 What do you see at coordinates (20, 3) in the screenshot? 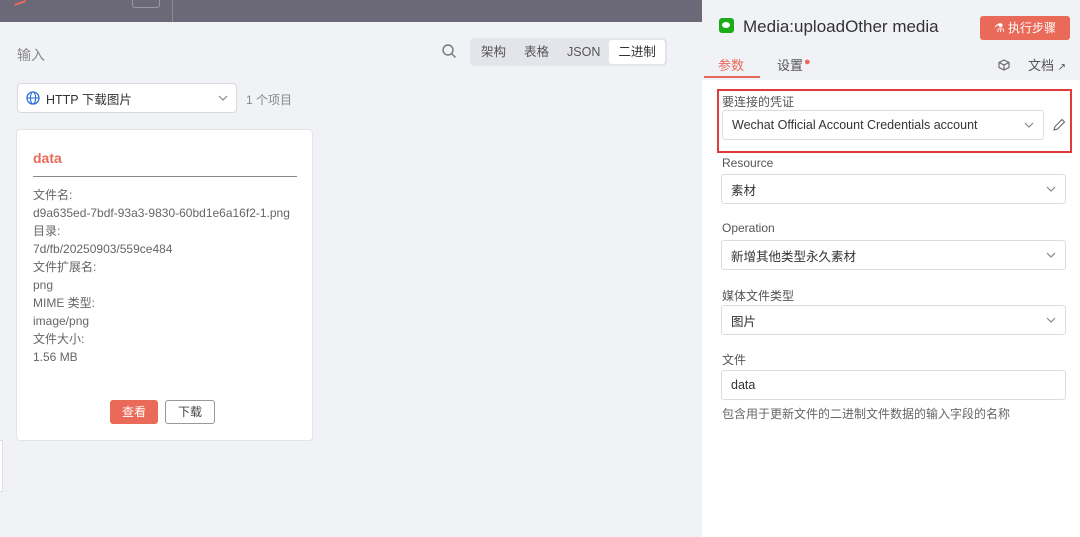
I see `connection-mark` at bounding box center [20, 3].